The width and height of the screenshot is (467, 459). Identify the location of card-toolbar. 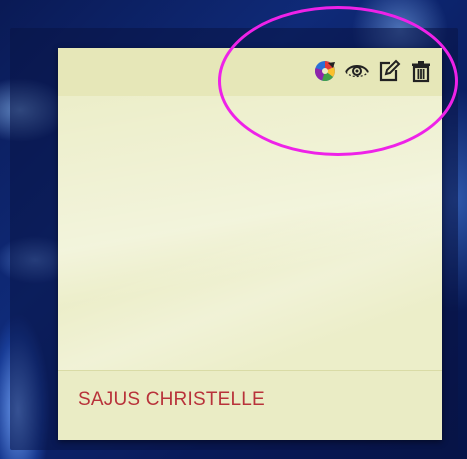
(373, 71).